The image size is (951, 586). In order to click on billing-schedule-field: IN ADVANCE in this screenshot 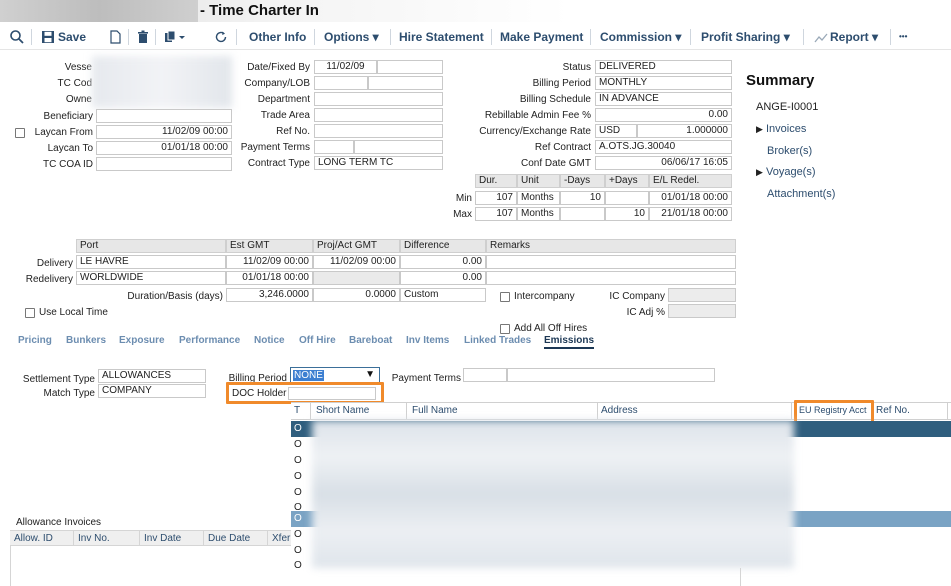, I will do `click(663, 99)`.